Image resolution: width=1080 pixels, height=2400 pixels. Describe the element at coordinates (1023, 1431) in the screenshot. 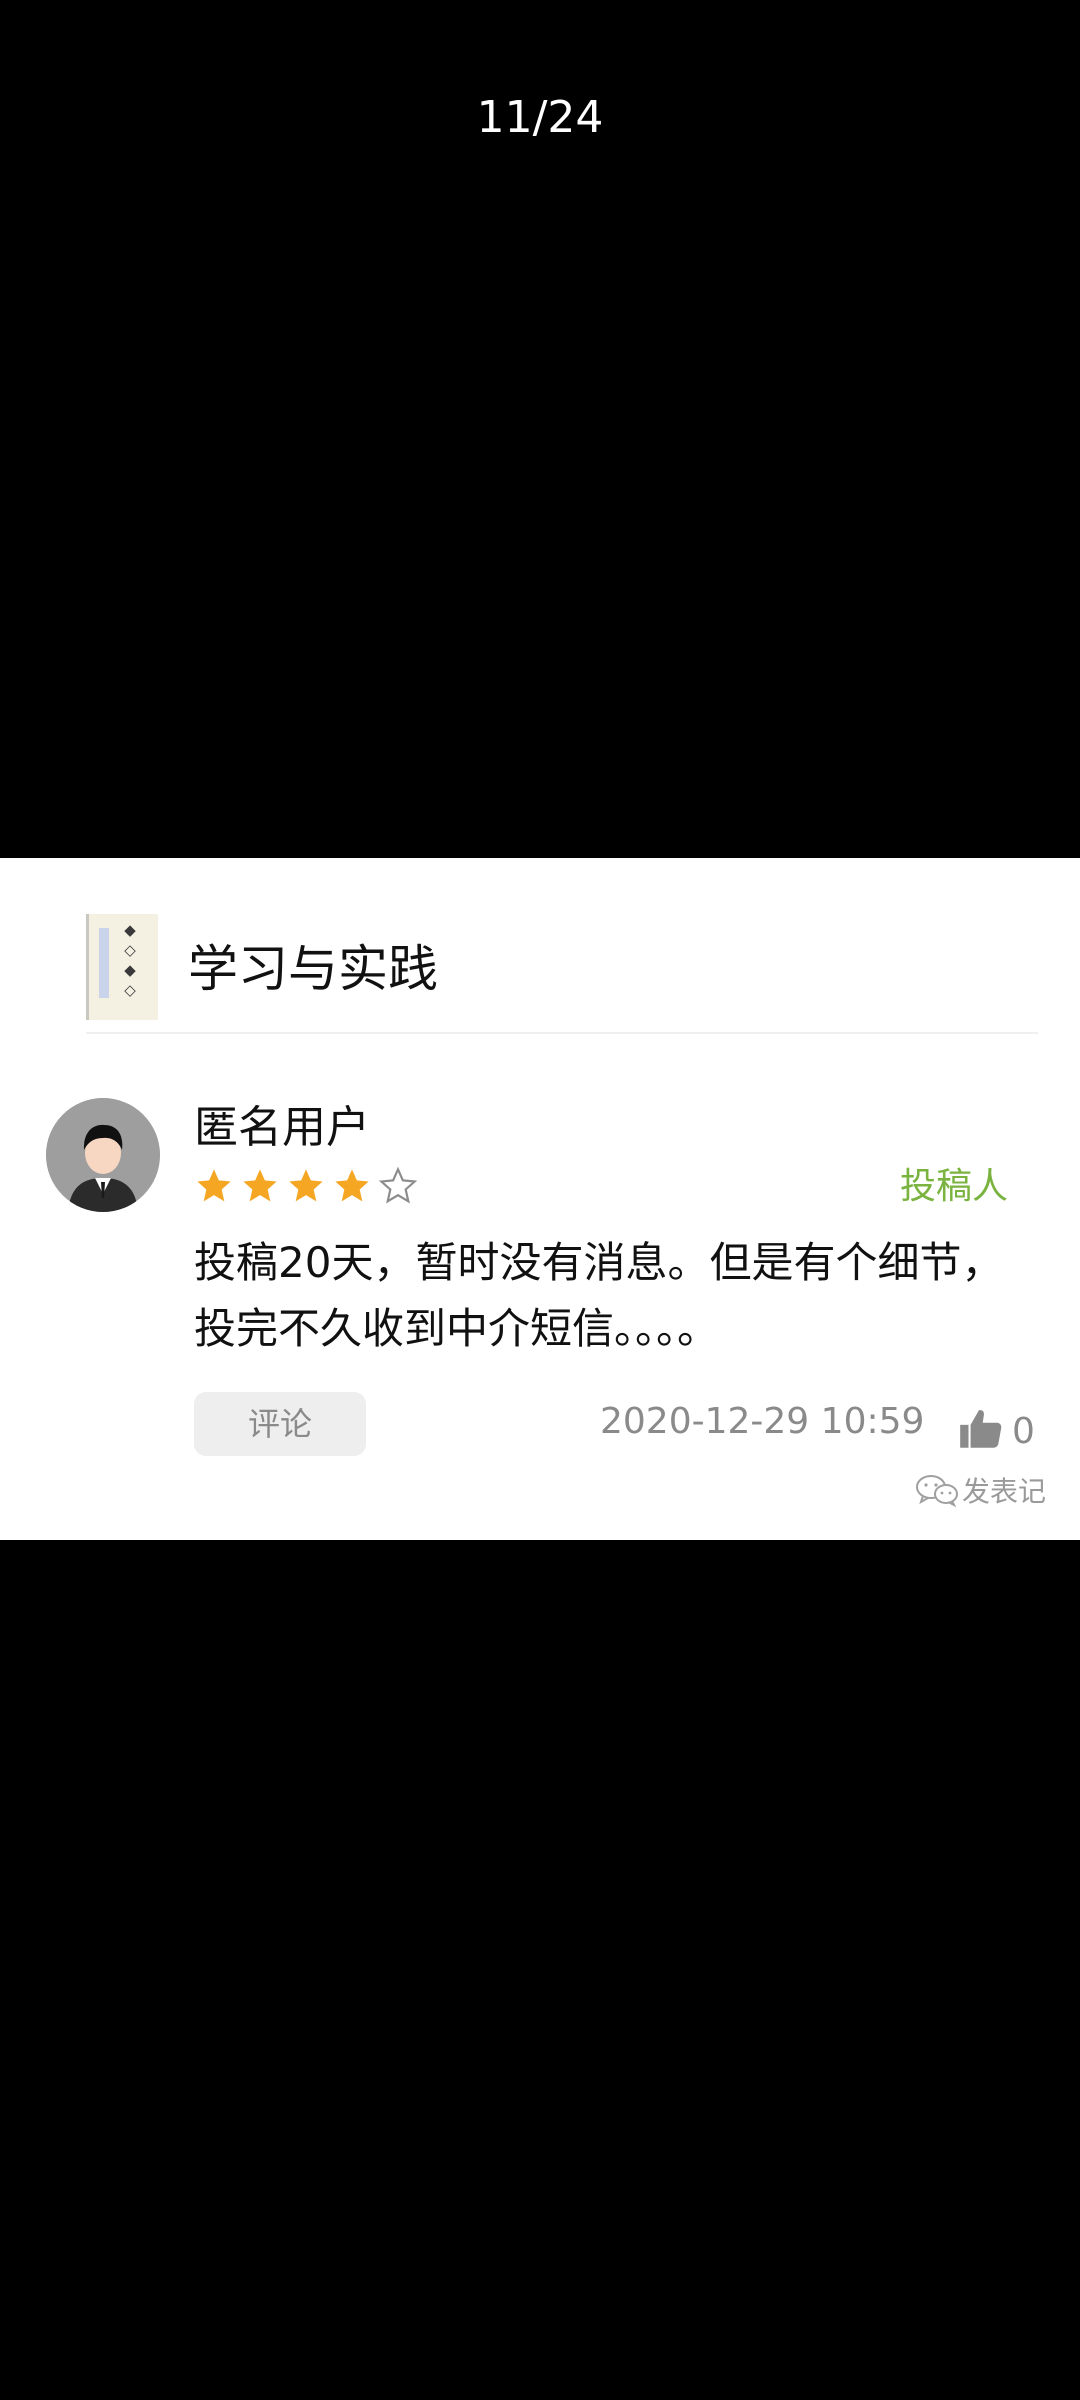

I see `like-count: 0` at that location.